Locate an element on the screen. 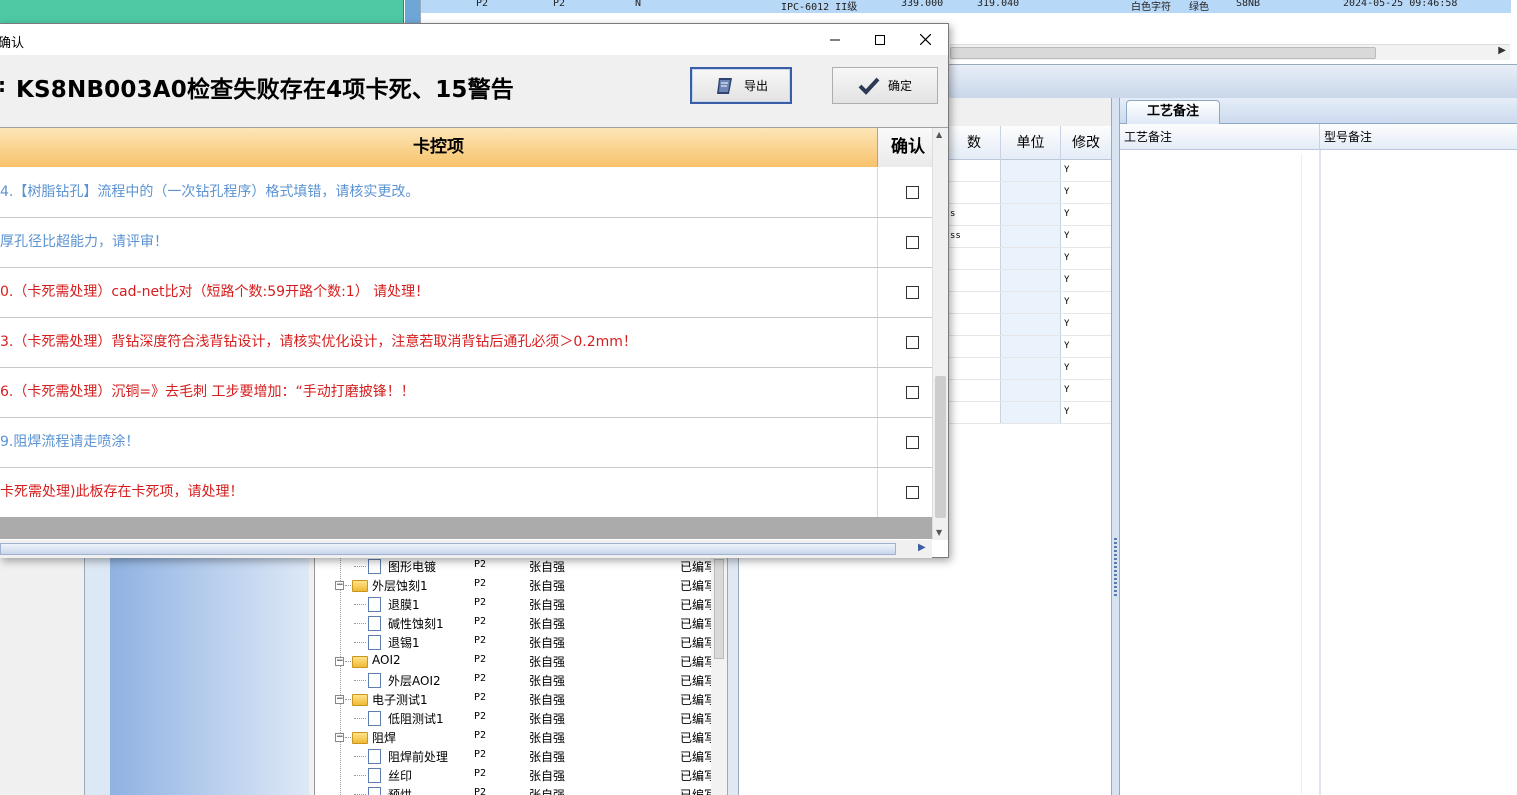  export-button: 导出 is located at coordinates (741, 85).